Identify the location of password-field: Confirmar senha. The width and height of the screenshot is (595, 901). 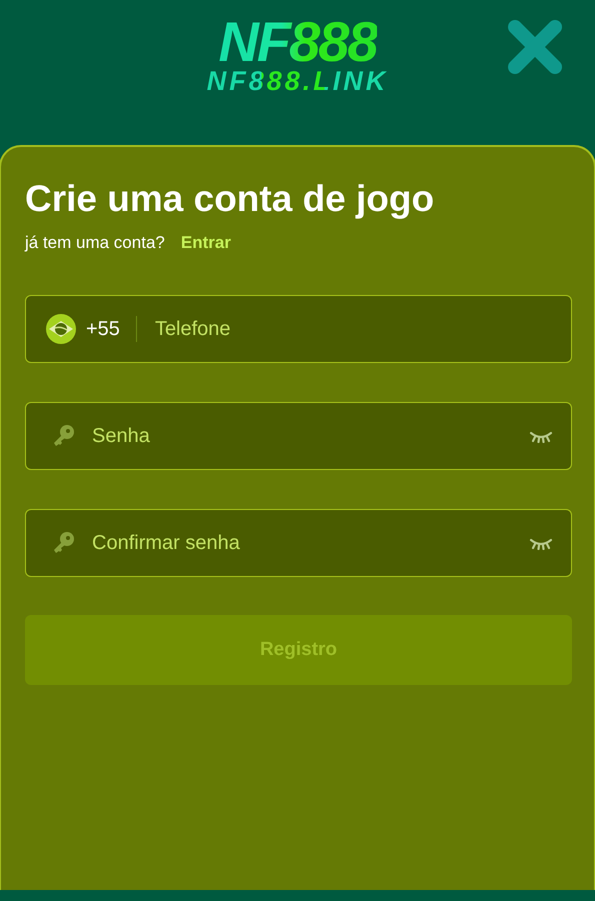
(298, 543).